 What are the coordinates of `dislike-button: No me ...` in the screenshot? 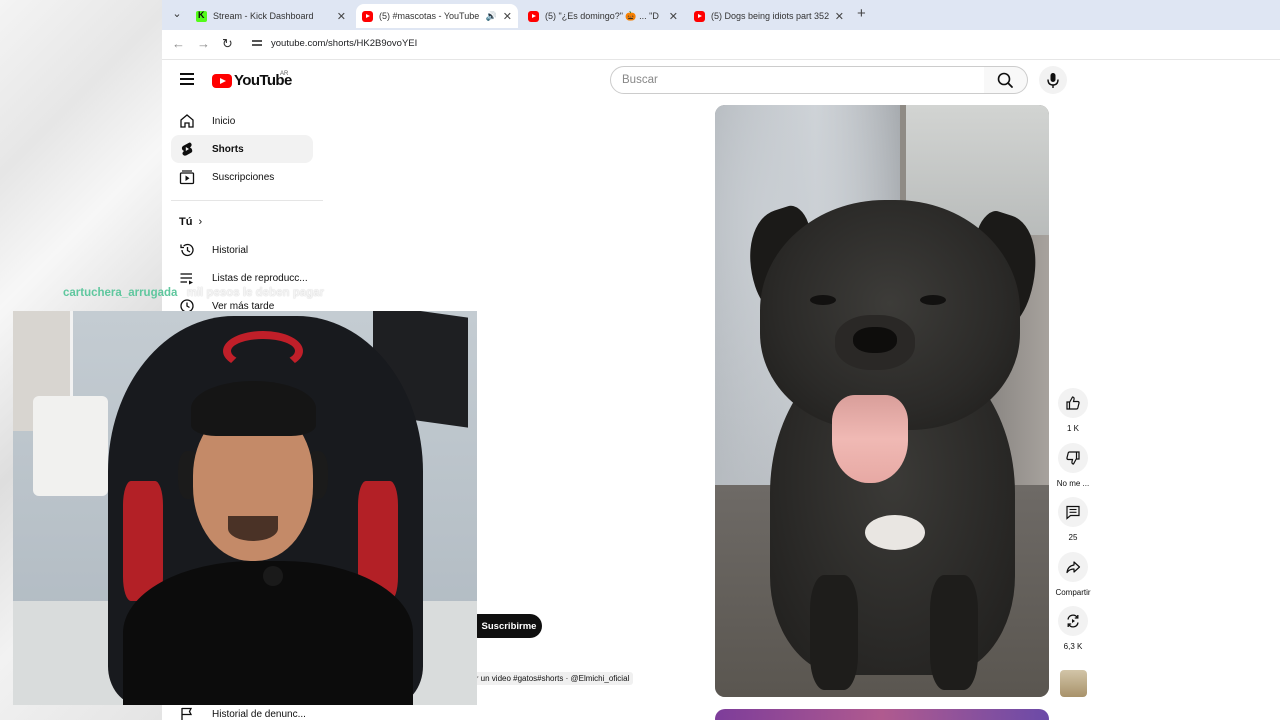 It's located at (1073, 465).